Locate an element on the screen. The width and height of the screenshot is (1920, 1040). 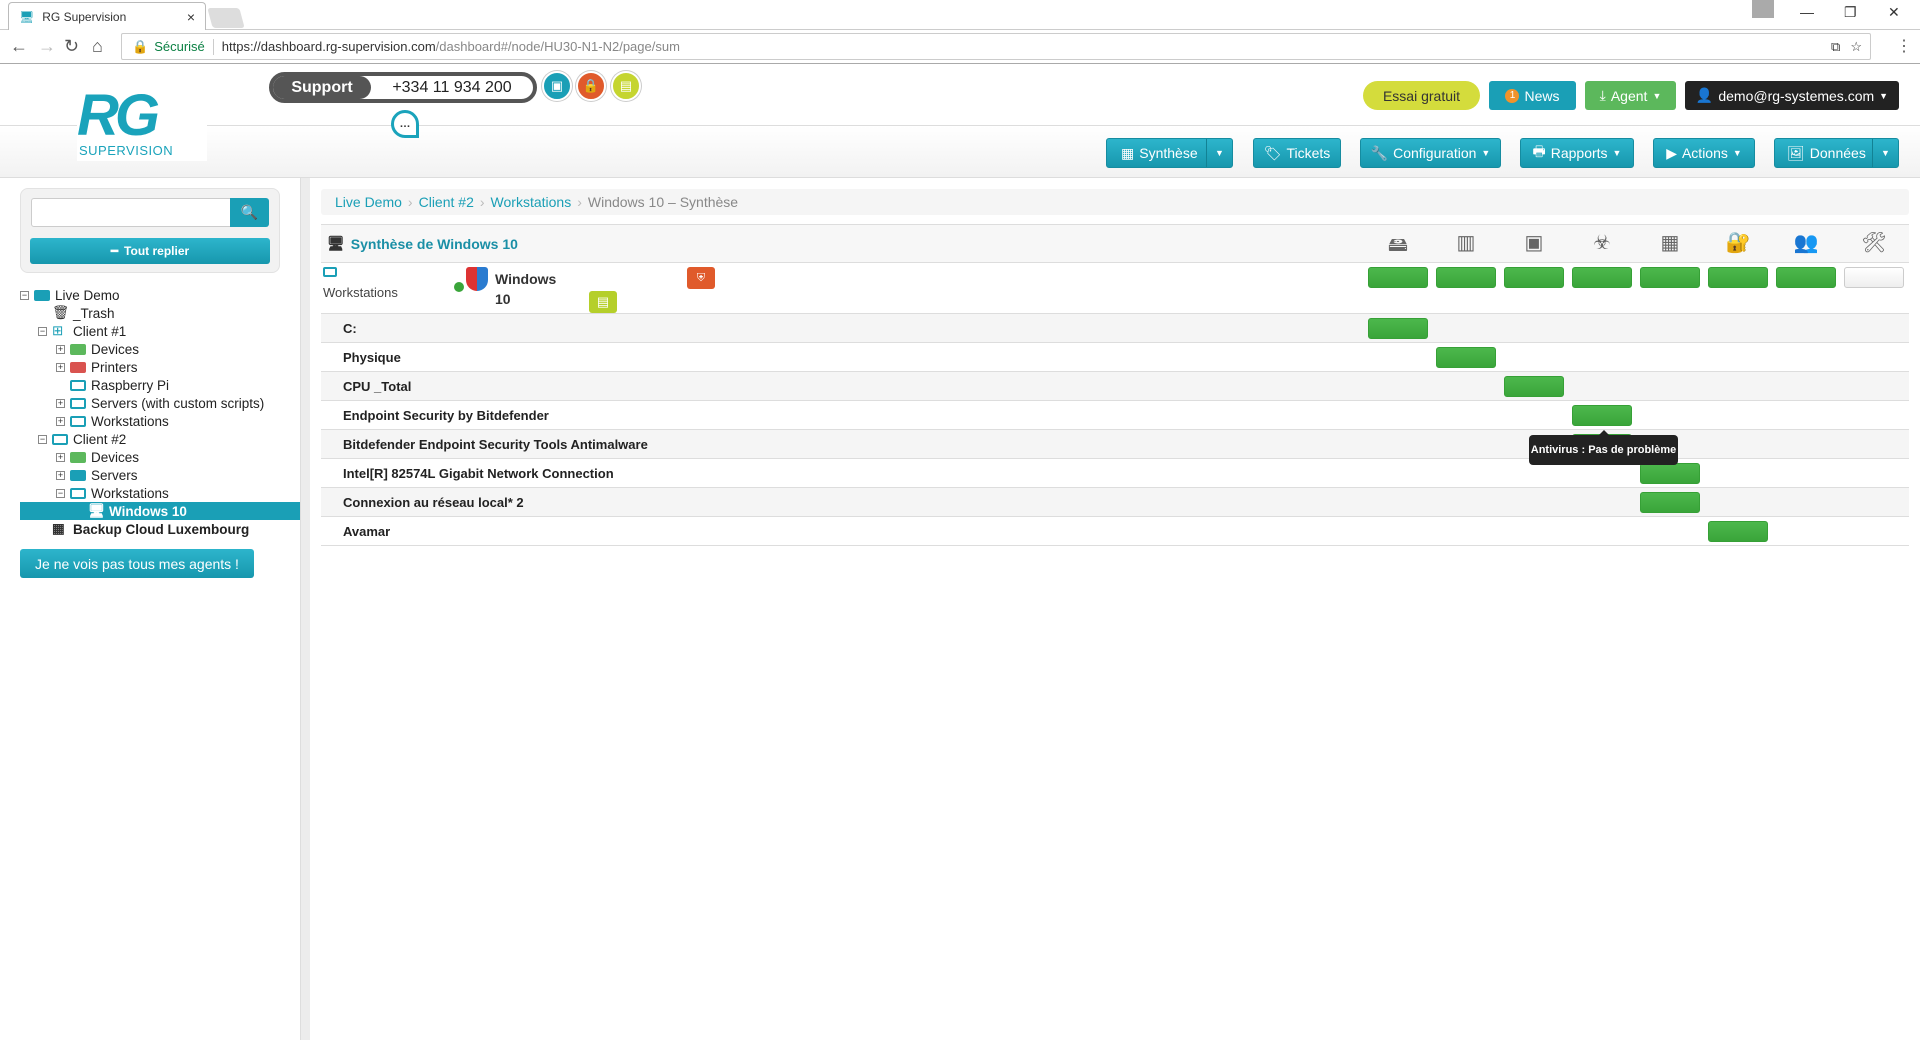
tree-item: − Client #2 is located at coordinates (160, 439).